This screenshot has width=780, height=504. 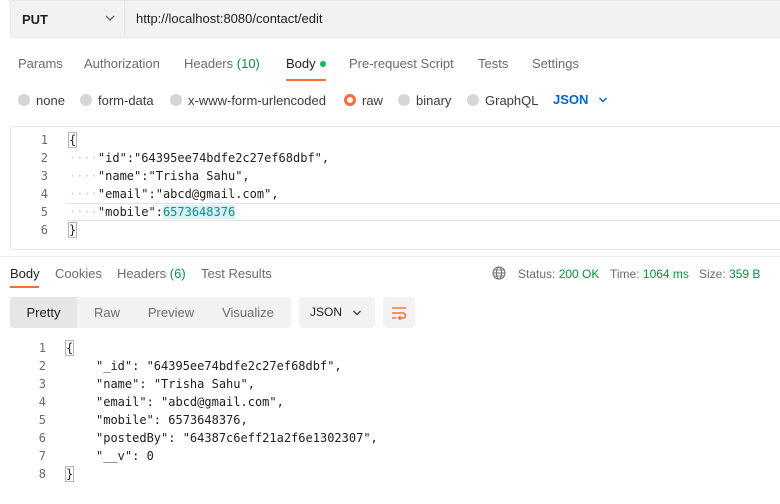 I want to click on tab-tests: Tests, so click(x=493, y=64).